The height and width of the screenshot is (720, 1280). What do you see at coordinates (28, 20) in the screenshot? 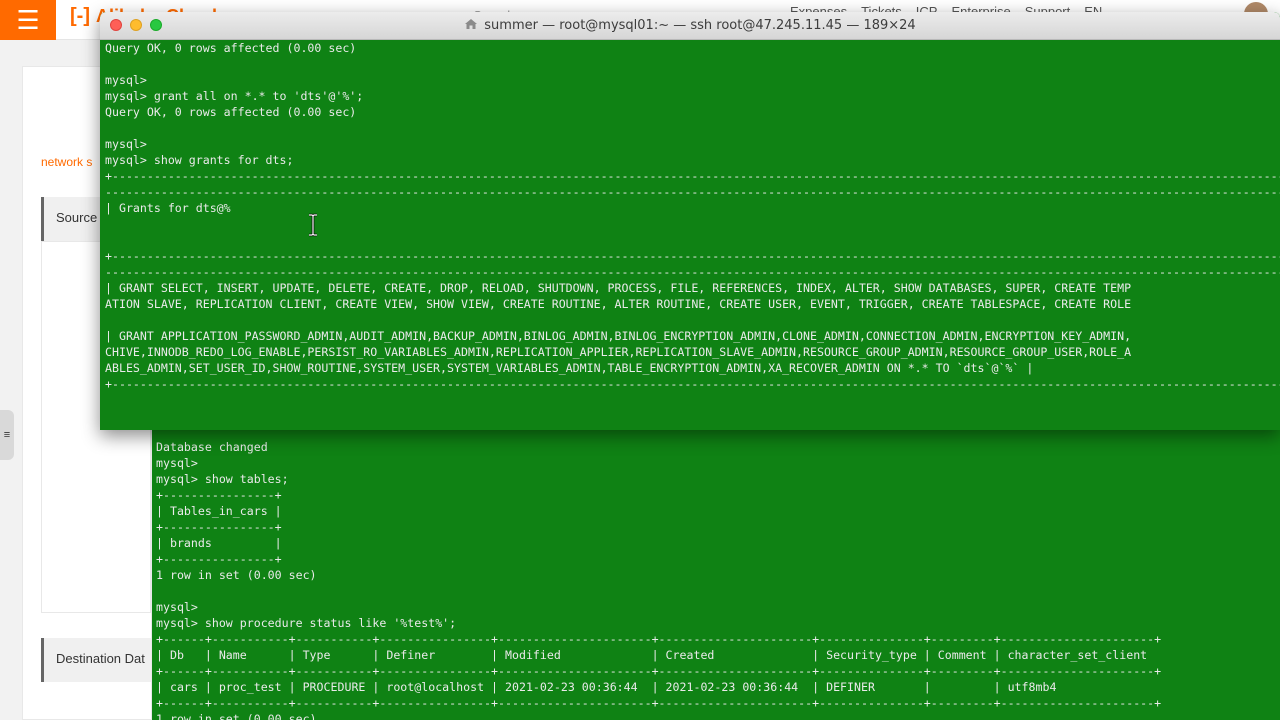
I see `hamburger-menu-button: ☰` at bounding box center [28, 20].